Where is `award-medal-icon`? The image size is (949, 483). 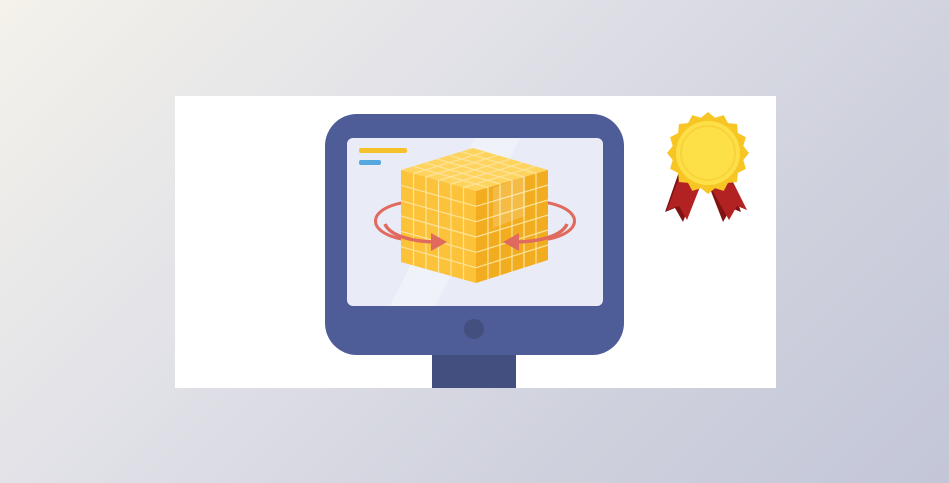 award-medal-icon is located at coordinates (707, 167).